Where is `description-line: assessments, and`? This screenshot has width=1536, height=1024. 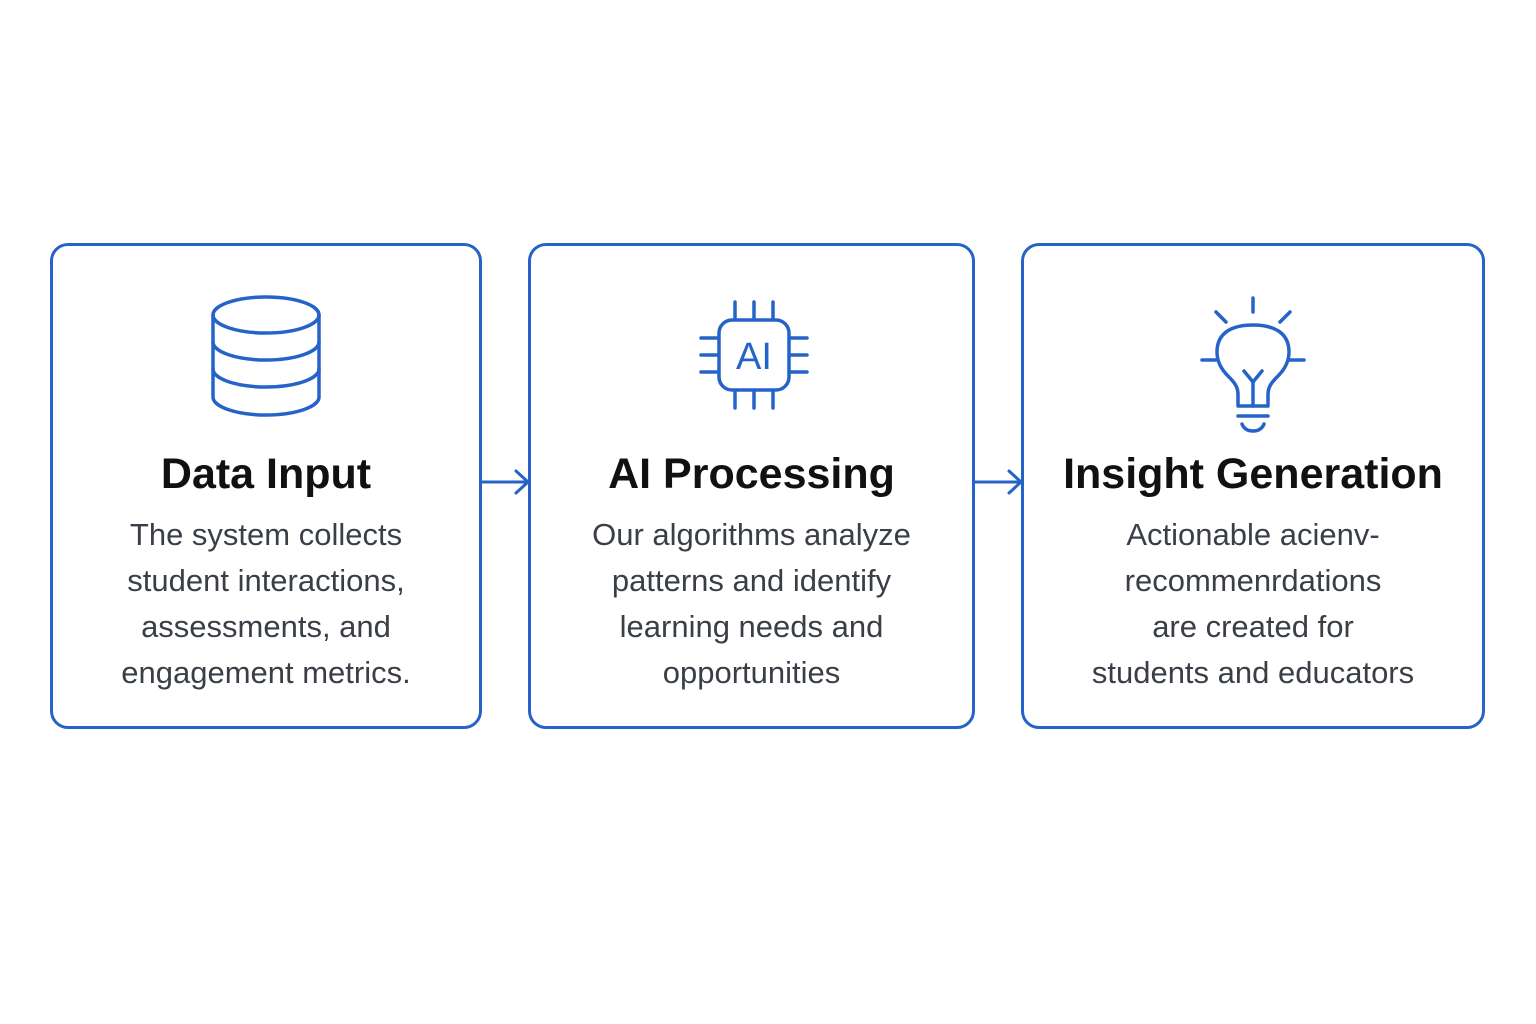
description-line: assessments, and is located at coordinates (266, 626).